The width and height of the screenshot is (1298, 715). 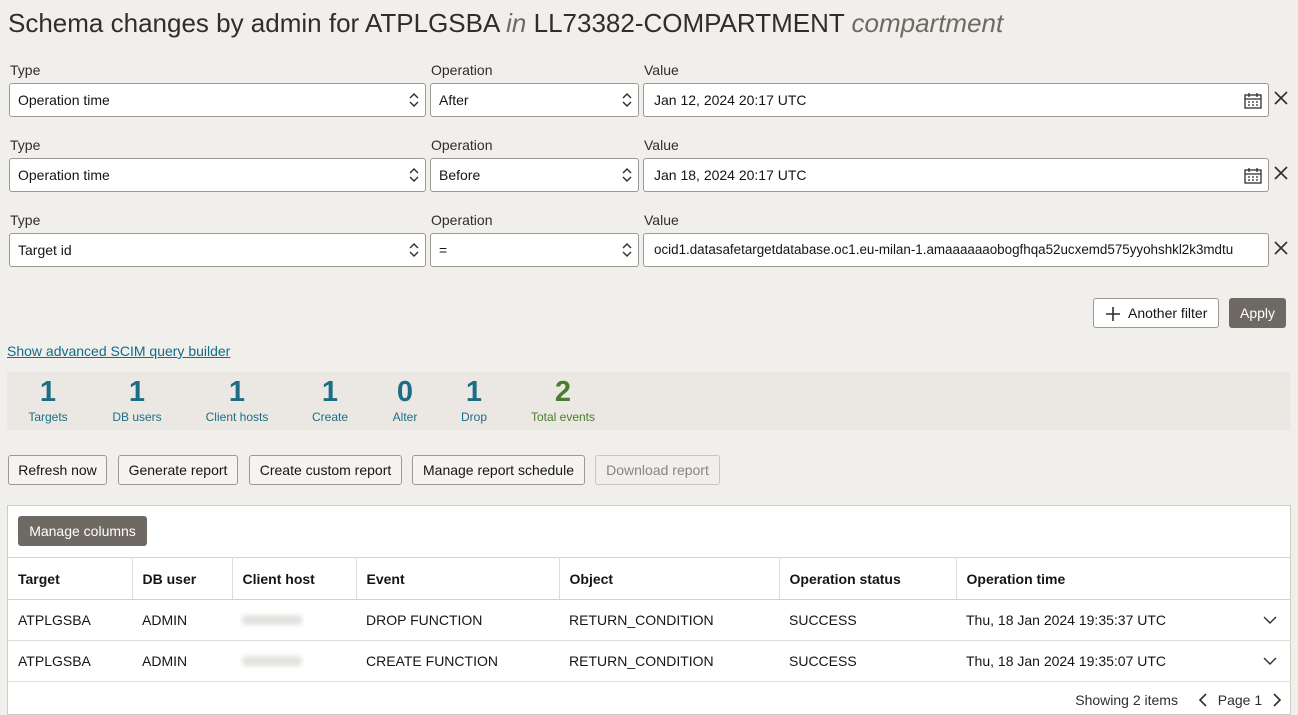 What do you see at coordinates (457, 620) in the screenshot?
I see `cell-event: DROP FUNCTION` at bounding box center [457, 620].